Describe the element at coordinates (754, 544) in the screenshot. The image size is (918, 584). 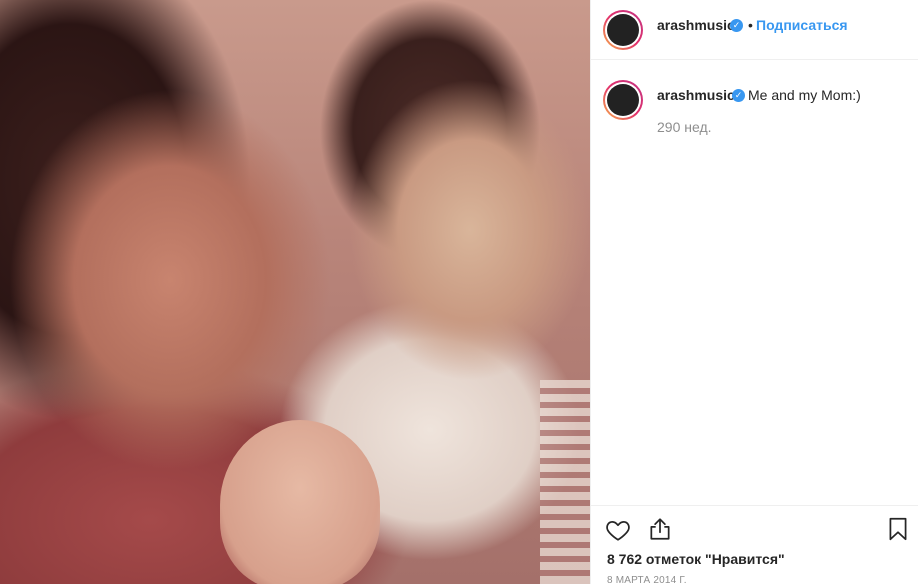
I see `post-actions: 8 762 отметок "Нравится" 8 марта 2014 г.` at that location.